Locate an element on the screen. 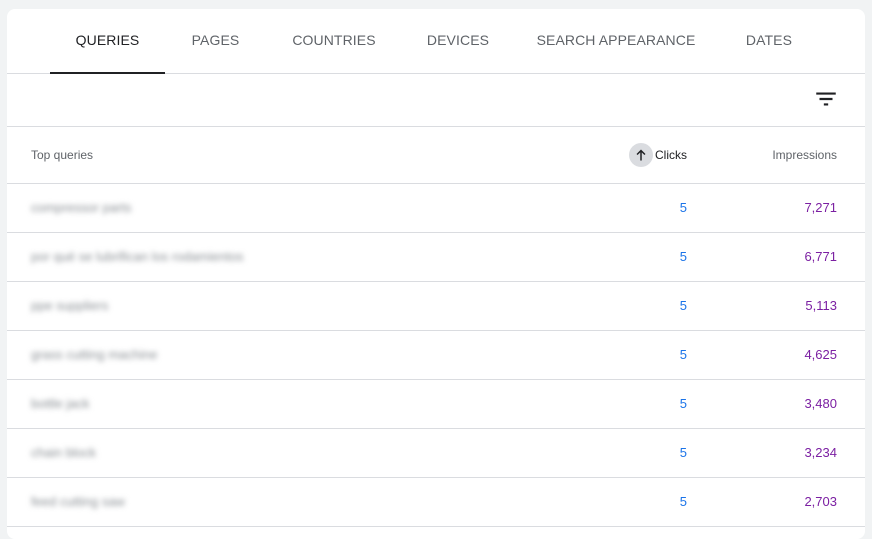  header-impressions: Impressions is located at coordinates (804, 155).